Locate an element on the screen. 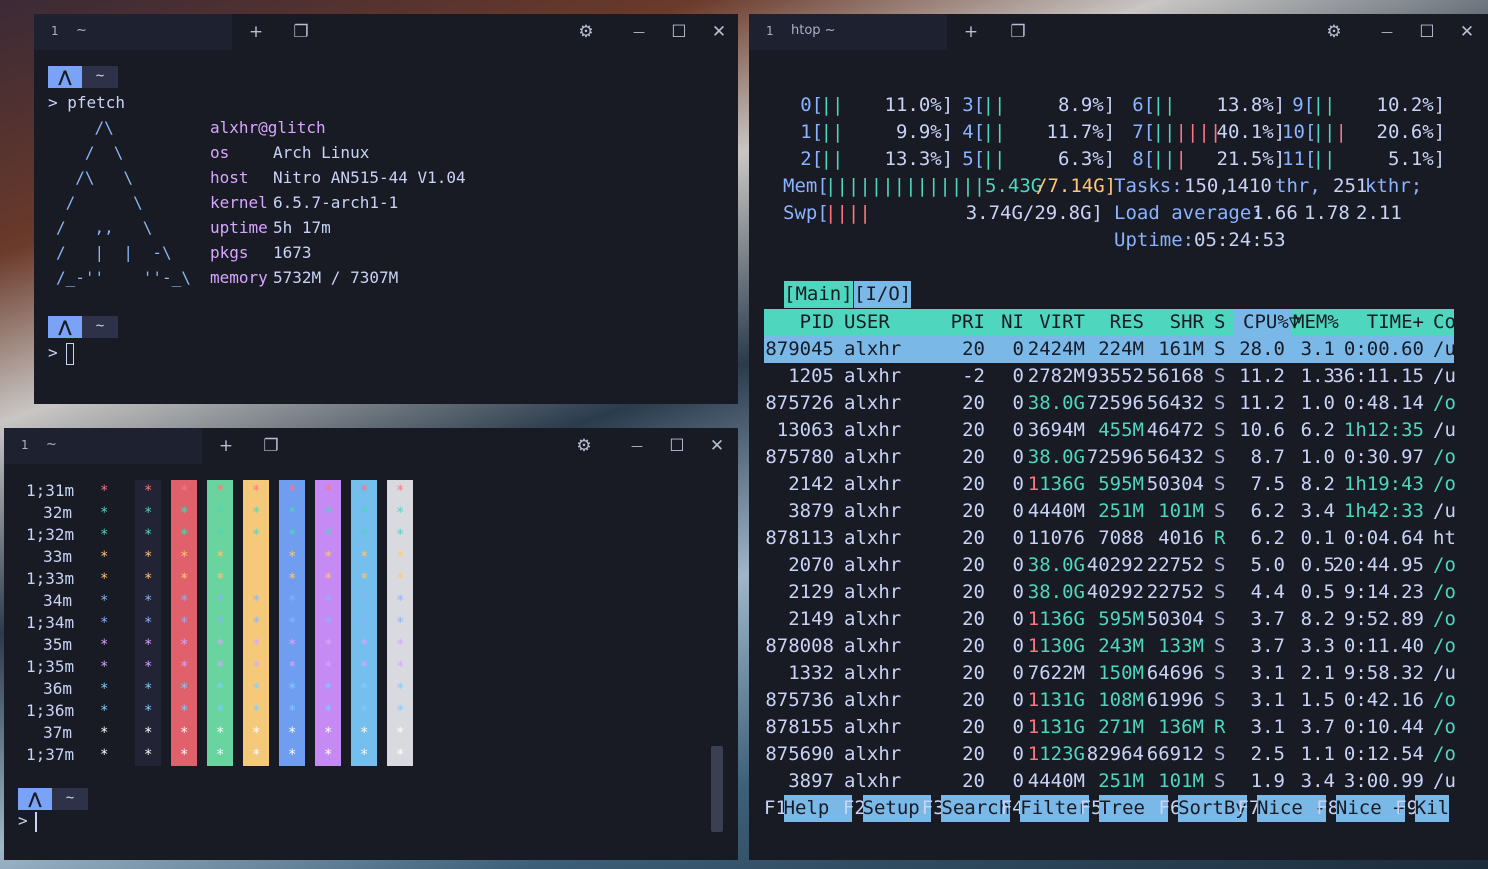 Image resolution: width=1488 pixels, height=869 pixels. cpu-value: 11.0%] is located at coordinates (919, 105).